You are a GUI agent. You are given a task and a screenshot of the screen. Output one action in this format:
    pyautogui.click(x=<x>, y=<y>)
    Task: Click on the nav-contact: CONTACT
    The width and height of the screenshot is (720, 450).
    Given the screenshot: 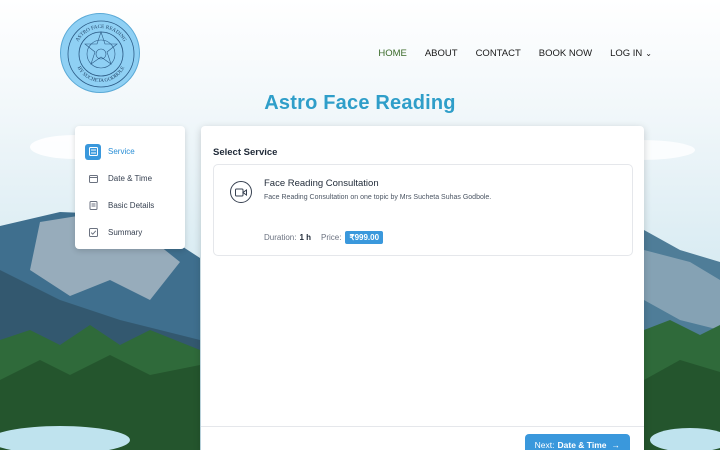 What is the action you would take?
    pyautogui.click(x=498, y=53)
    